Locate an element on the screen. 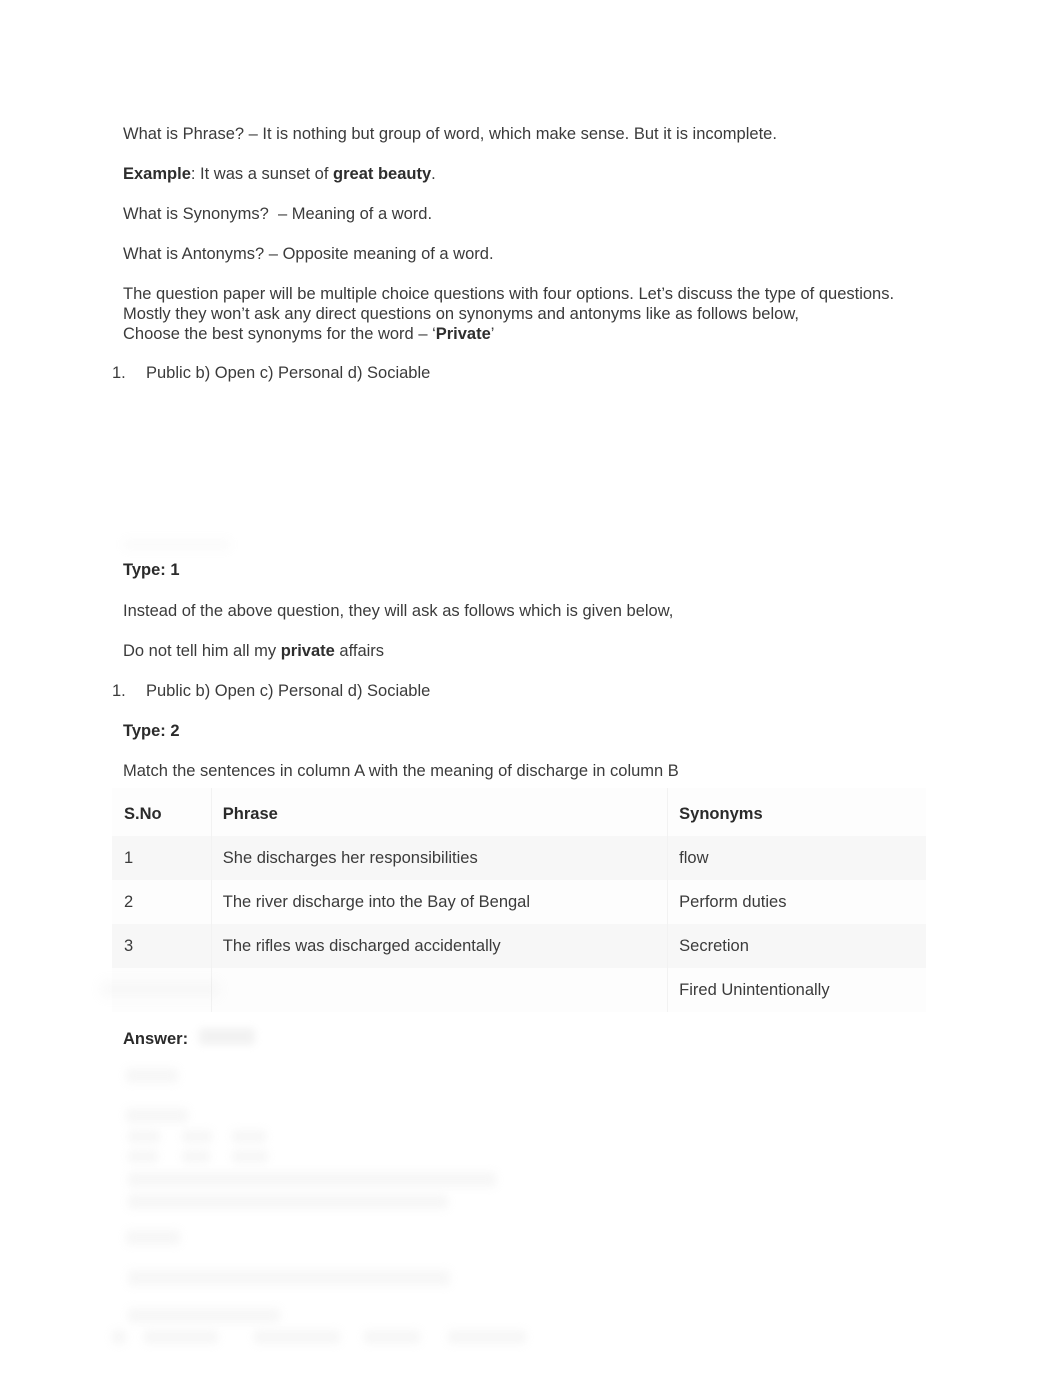 The height and width of the screenshot is (1377, 1062). table-row: Fired Unintentionally is located at coordinates (519, 990).